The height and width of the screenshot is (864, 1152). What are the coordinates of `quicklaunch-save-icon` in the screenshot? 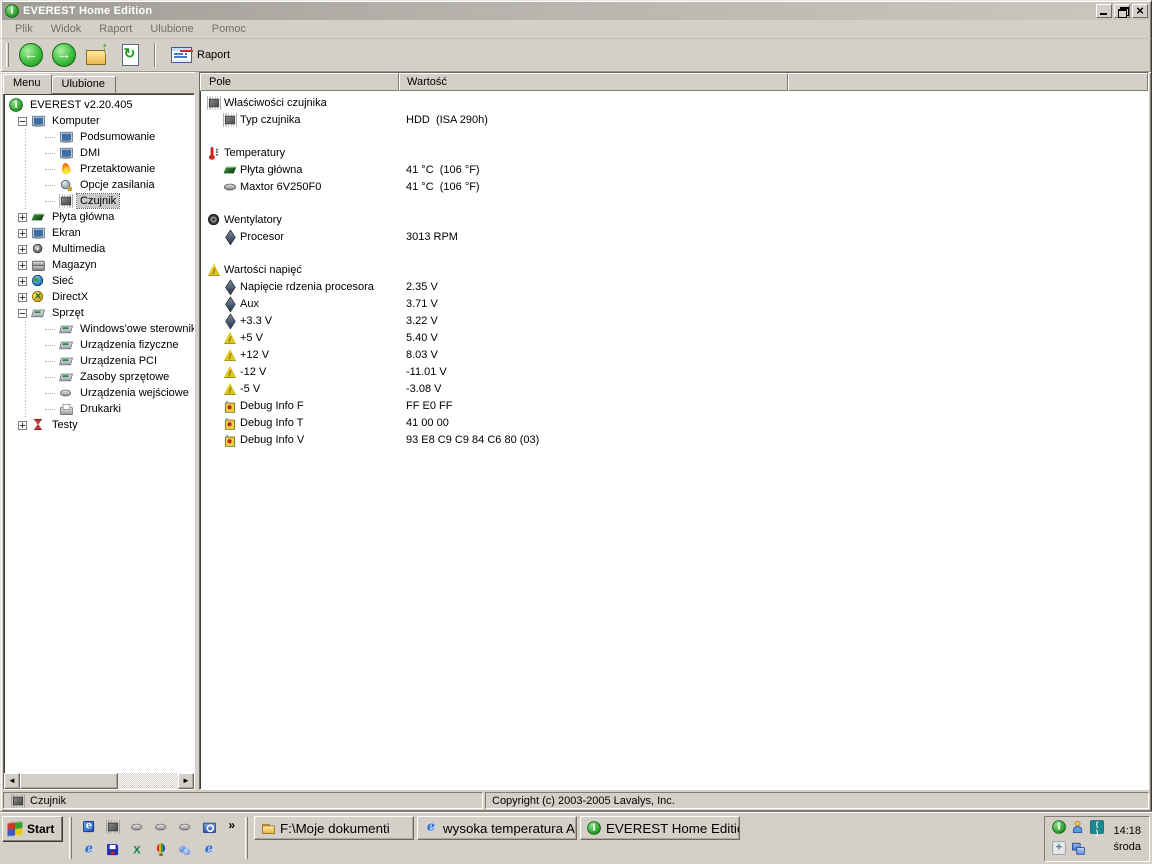 It's located at (113, 850).